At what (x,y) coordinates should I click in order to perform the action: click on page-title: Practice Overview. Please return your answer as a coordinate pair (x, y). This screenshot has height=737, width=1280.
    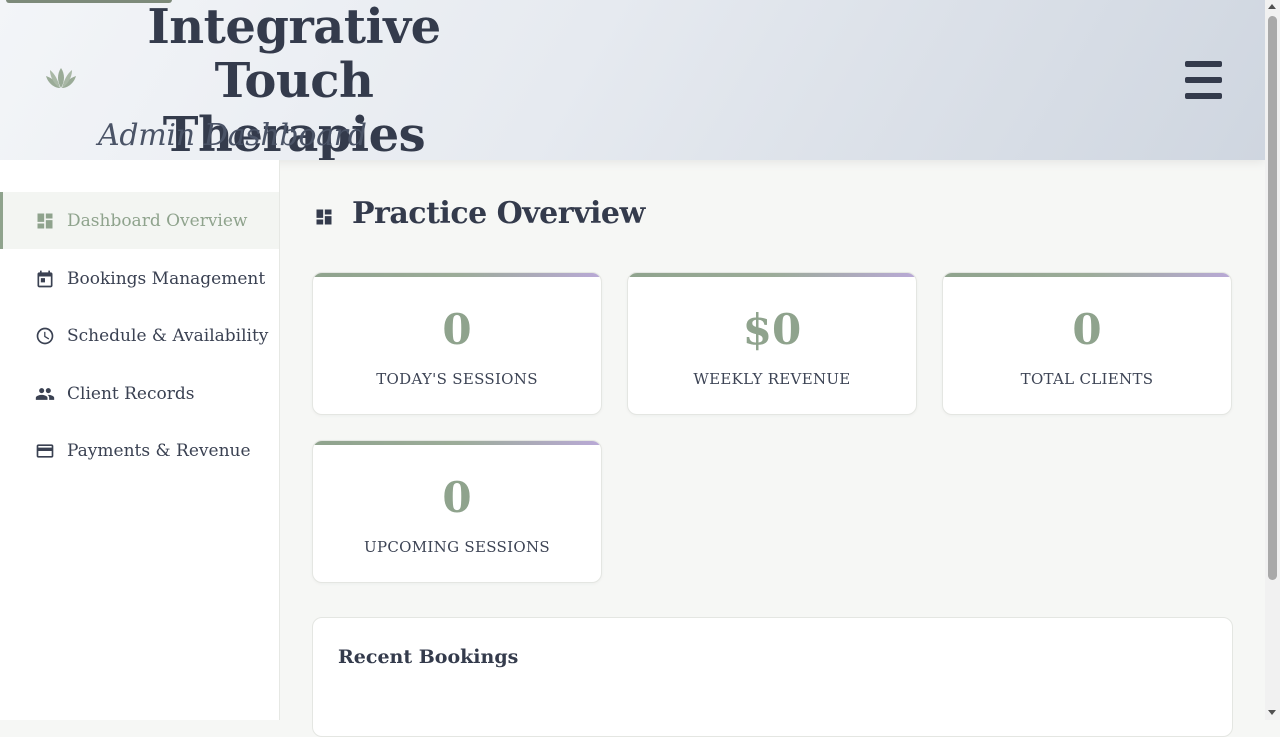
    Looking at the image, I should click on (498, 213).